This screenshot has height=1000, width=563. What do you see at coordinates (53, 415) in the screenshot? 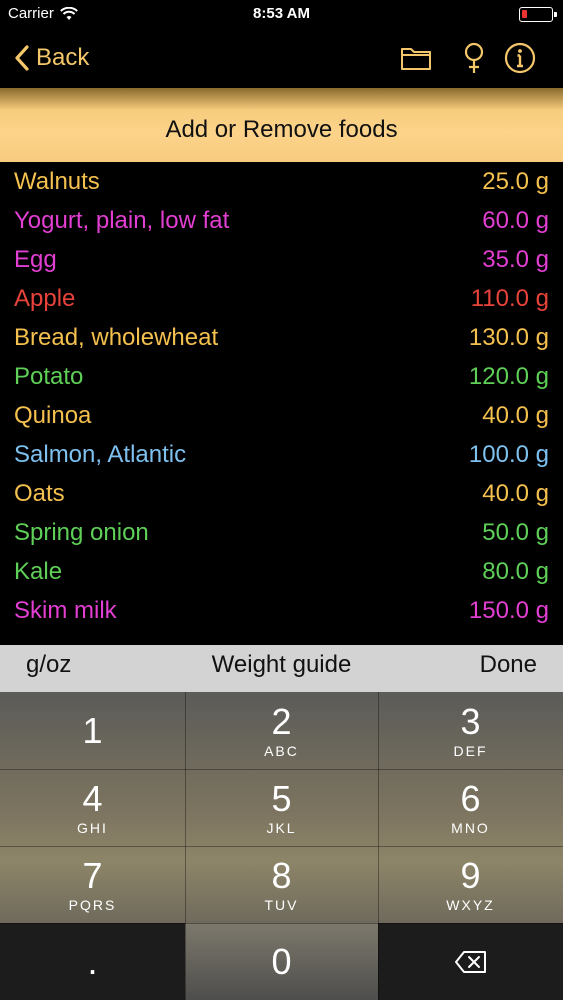
I see `food-name: Quinoa` at bounding box center [53, 415].